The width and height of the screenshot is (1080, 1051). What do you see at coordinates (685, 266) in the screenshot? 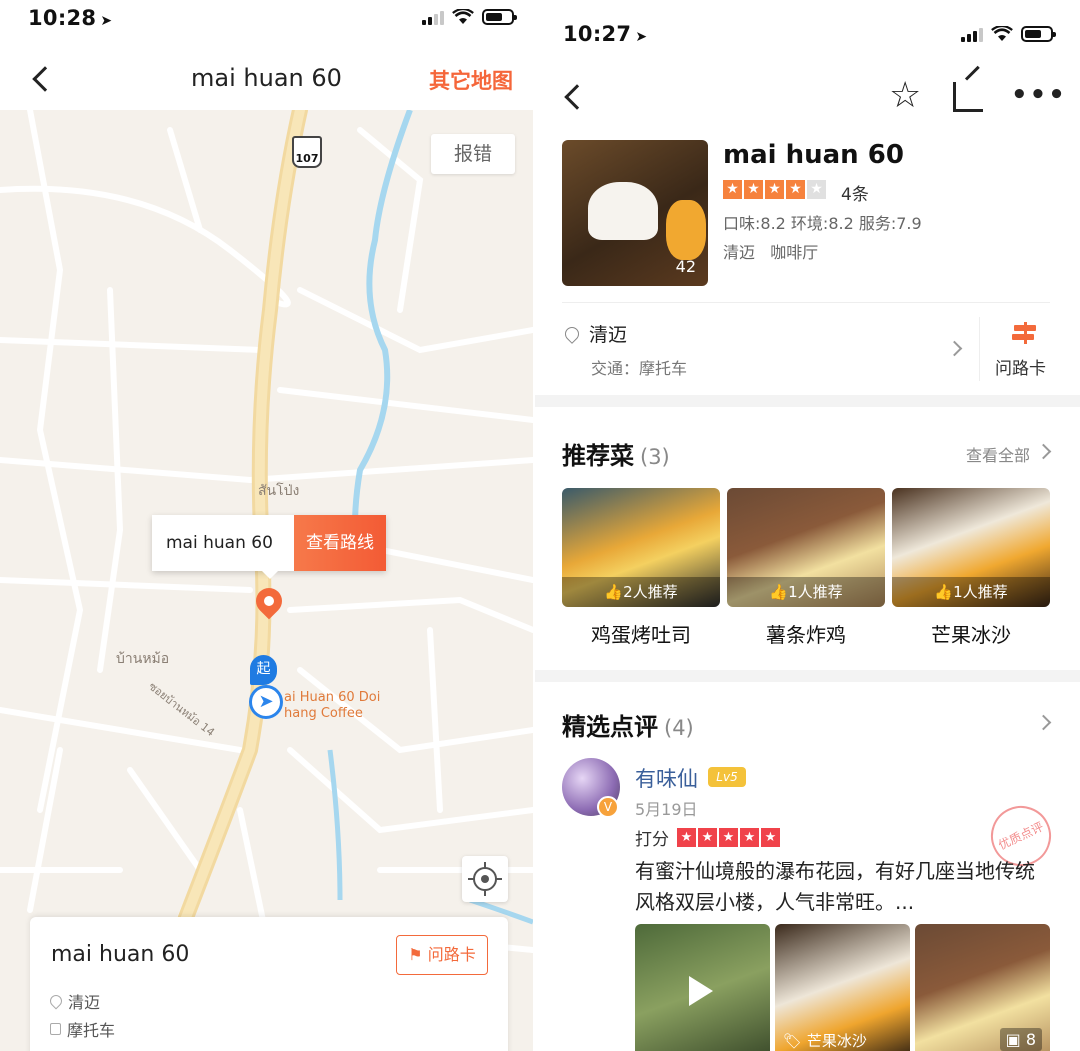
I see `photo-count: 42` at bounding box center [685, 266].